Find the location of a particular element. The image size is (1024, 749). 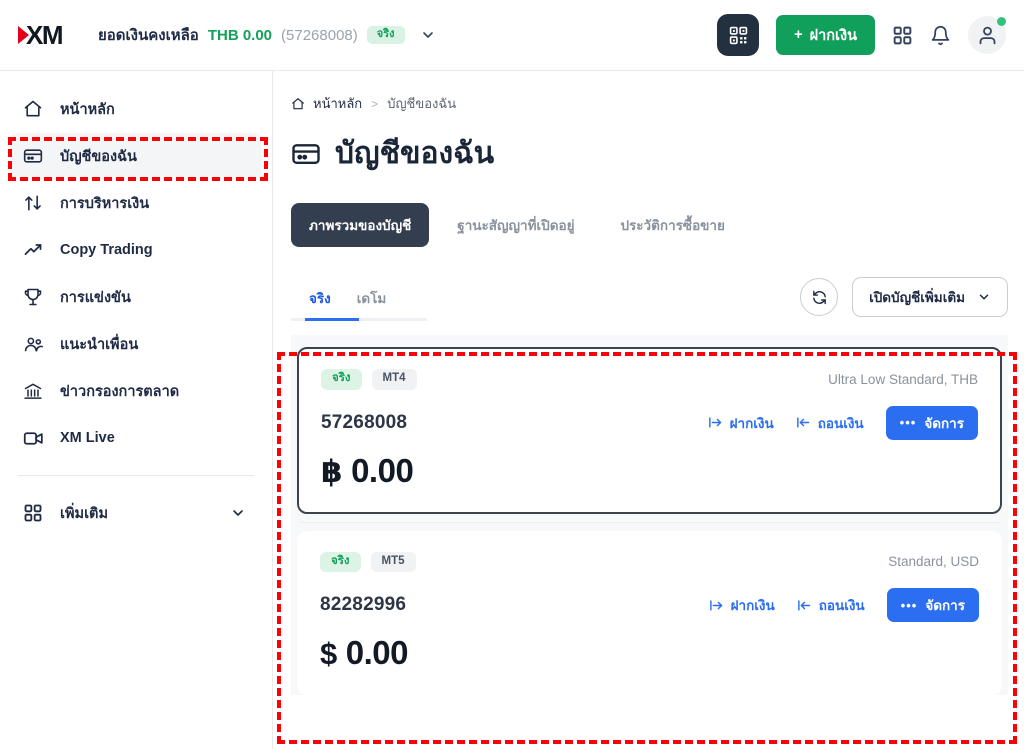

open-additional-account-button: เปิดบัญชีเพิ่มเติม is located at coordinates (930, 297).